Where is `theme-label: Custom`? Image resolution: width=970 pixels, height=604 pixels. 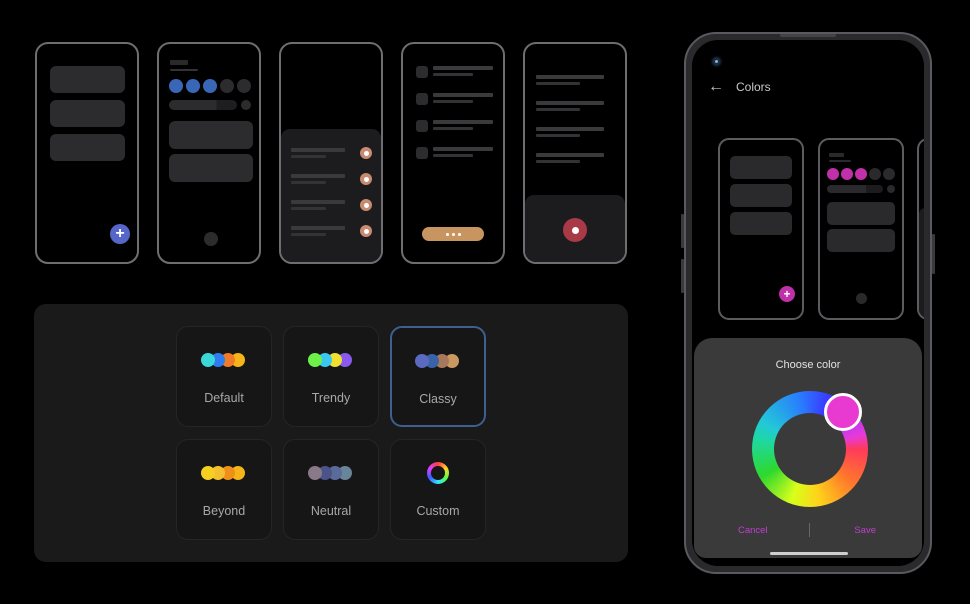 theme-label: Custom is located at coordinates (438, 511).